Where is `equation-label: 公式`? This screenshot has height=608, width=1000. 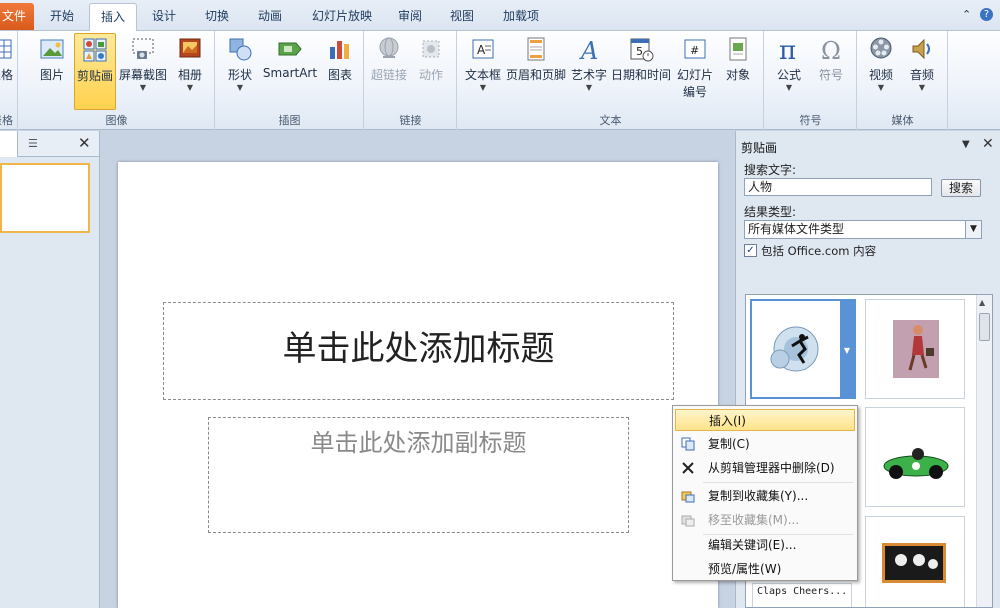 equation-label: 公式 is located at coordinates (788, 75).